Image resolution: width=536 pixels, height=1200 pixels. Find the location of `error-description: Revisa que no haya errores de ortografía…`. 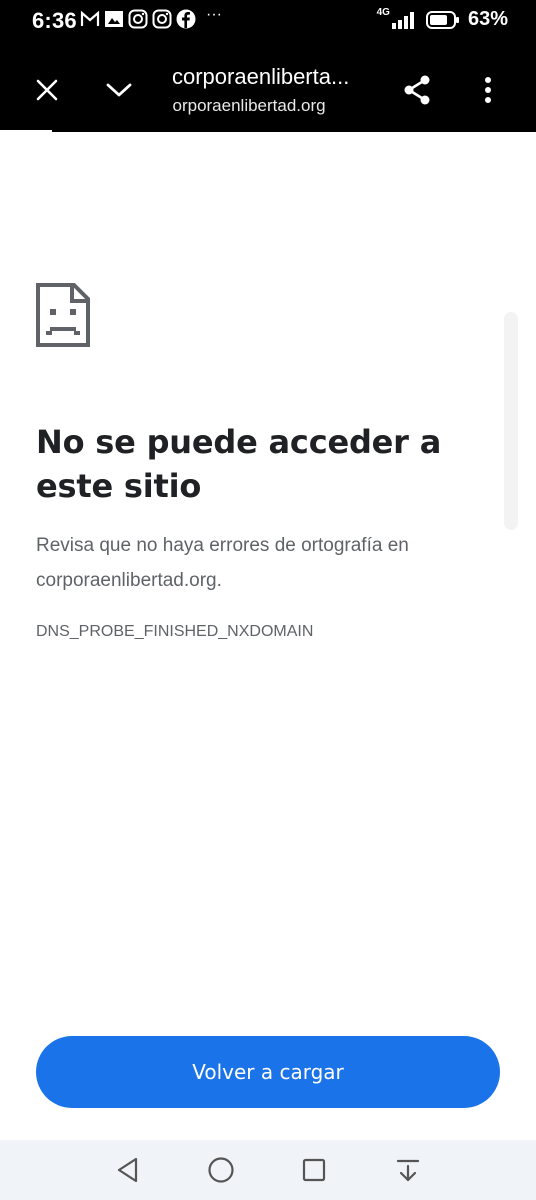

error-description: Revisa que no haya errores de ortografía… is located at coordinates (266, 563).